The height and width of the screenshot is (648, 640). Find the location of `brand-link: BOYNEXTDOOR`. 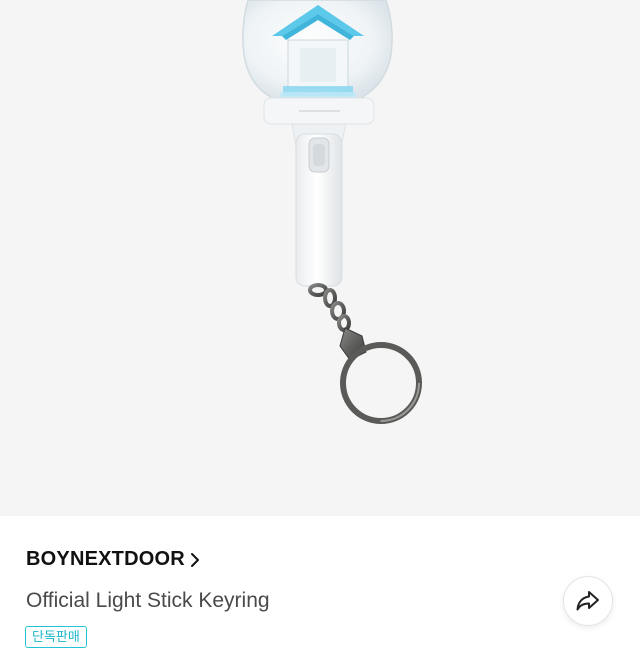

brand-link: BOYNEXTDOOR is located at coordinates (113, 559).